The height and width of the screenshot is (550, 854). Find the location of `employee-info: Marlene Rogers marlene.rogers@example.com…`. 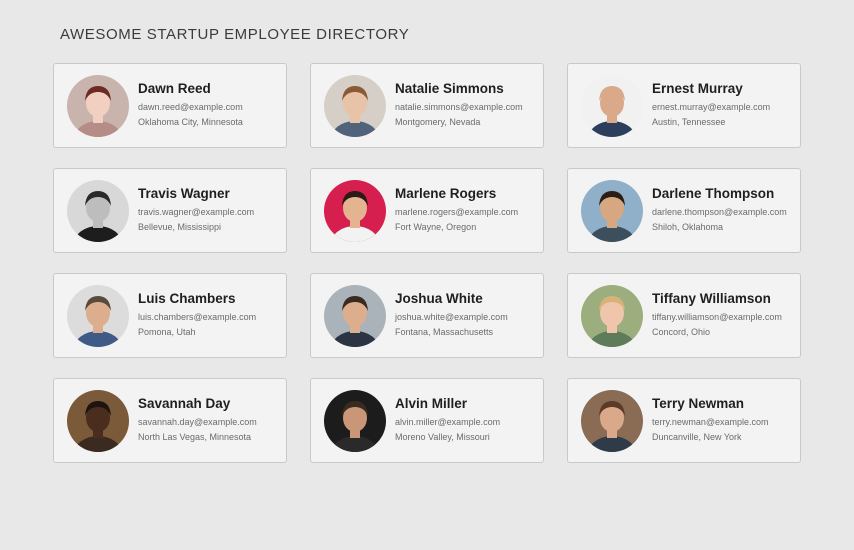

employee-info: Marlene Rogers marlene.rogers@example.com… is located at coordinates (456, 210).